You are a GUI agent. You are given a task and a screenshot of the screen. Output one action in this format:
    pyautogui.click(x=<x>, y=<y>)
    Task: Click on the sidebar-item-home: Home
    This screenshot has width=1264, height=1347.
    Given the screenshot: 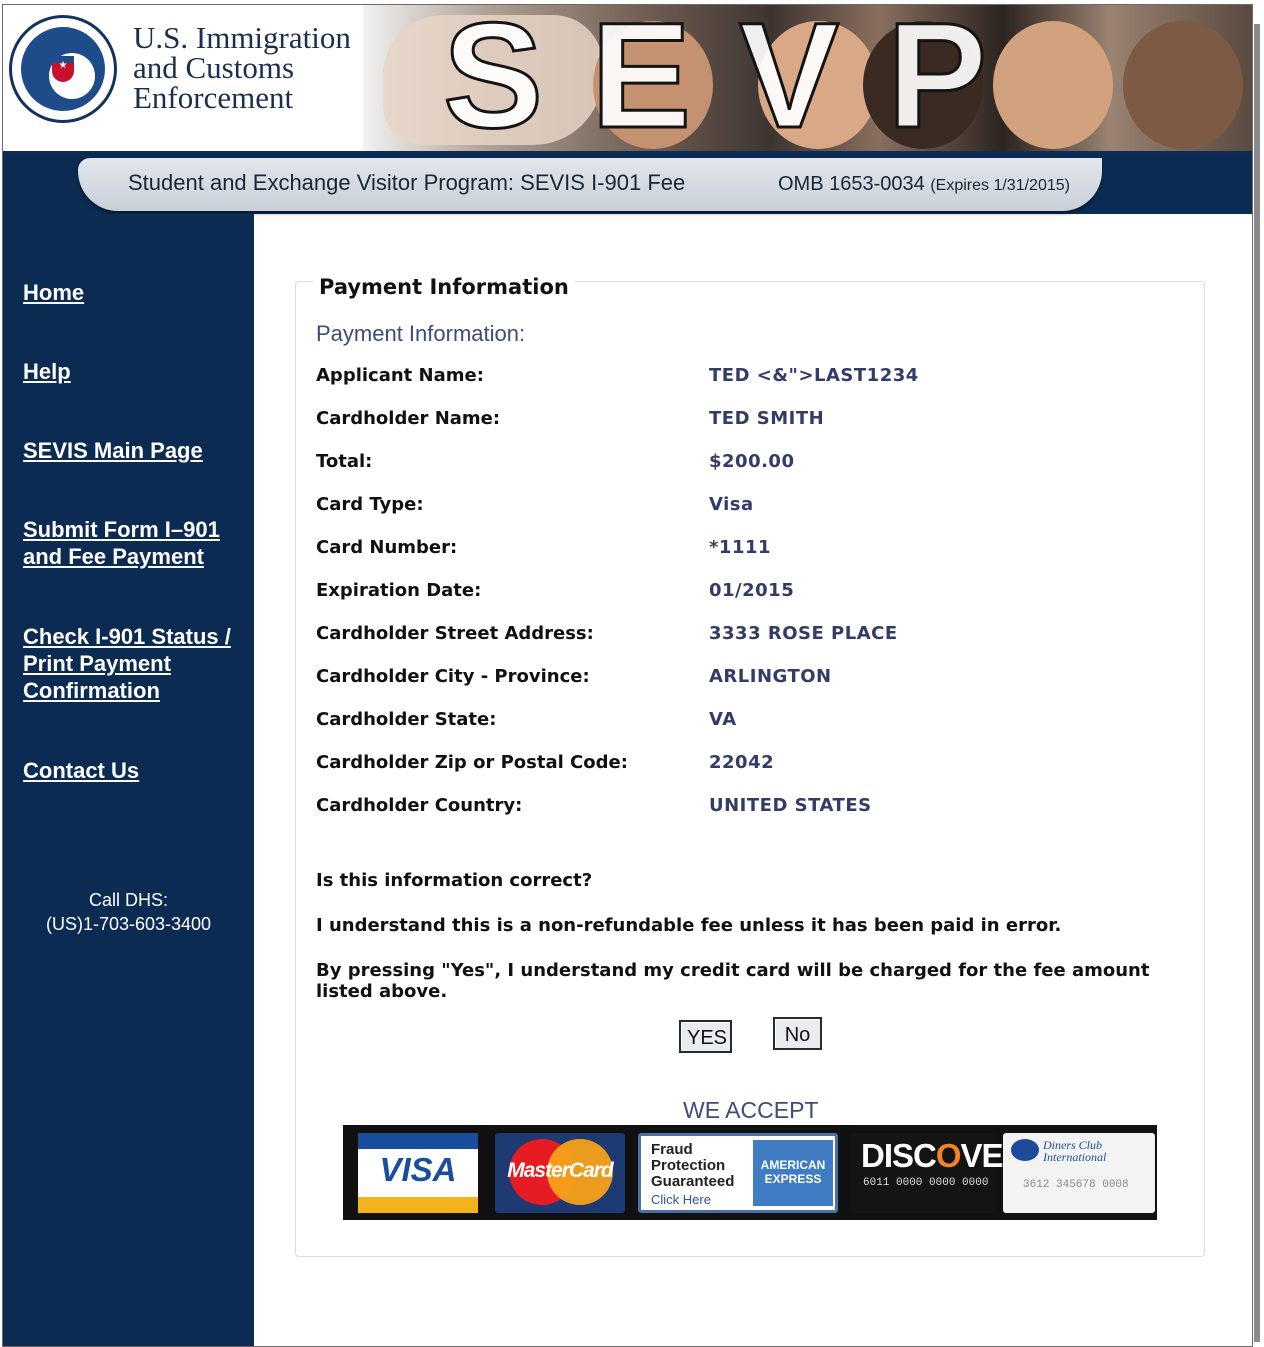 What is the action you would take?
    pyautogui.click(x=135, y=292)
    